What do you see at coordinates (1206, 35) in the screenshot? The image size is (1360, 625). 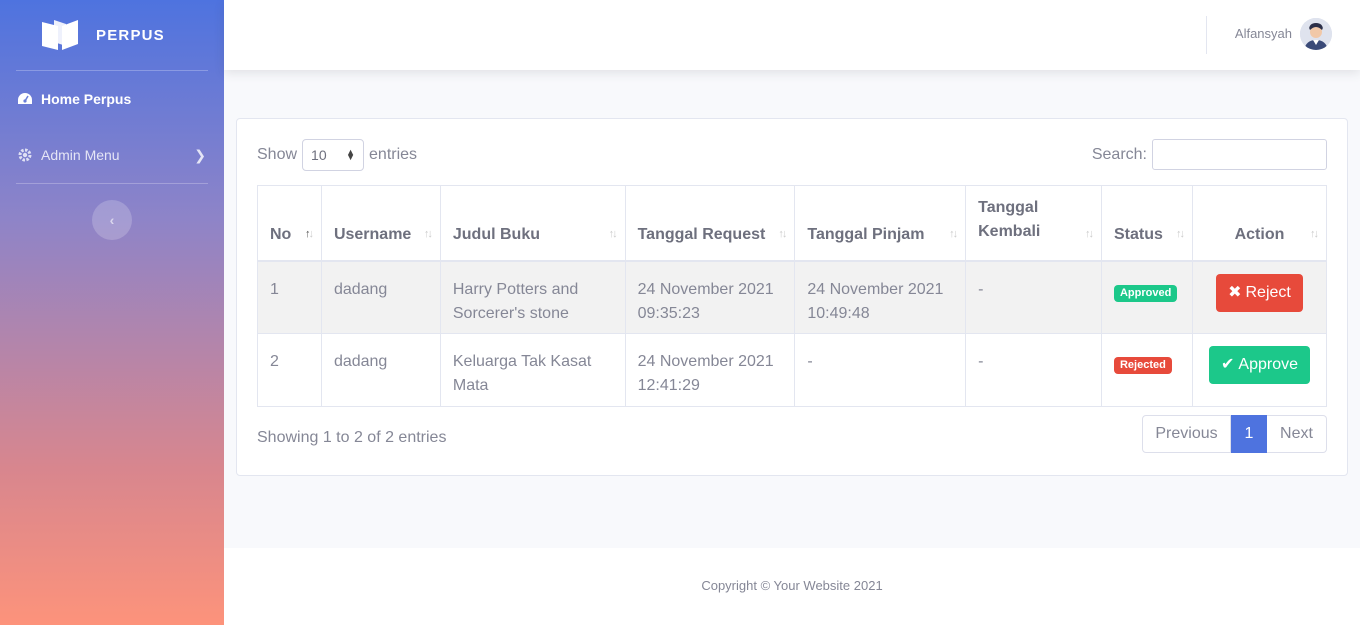 I see `topbar-divider` at bounding box center [1206, 35].